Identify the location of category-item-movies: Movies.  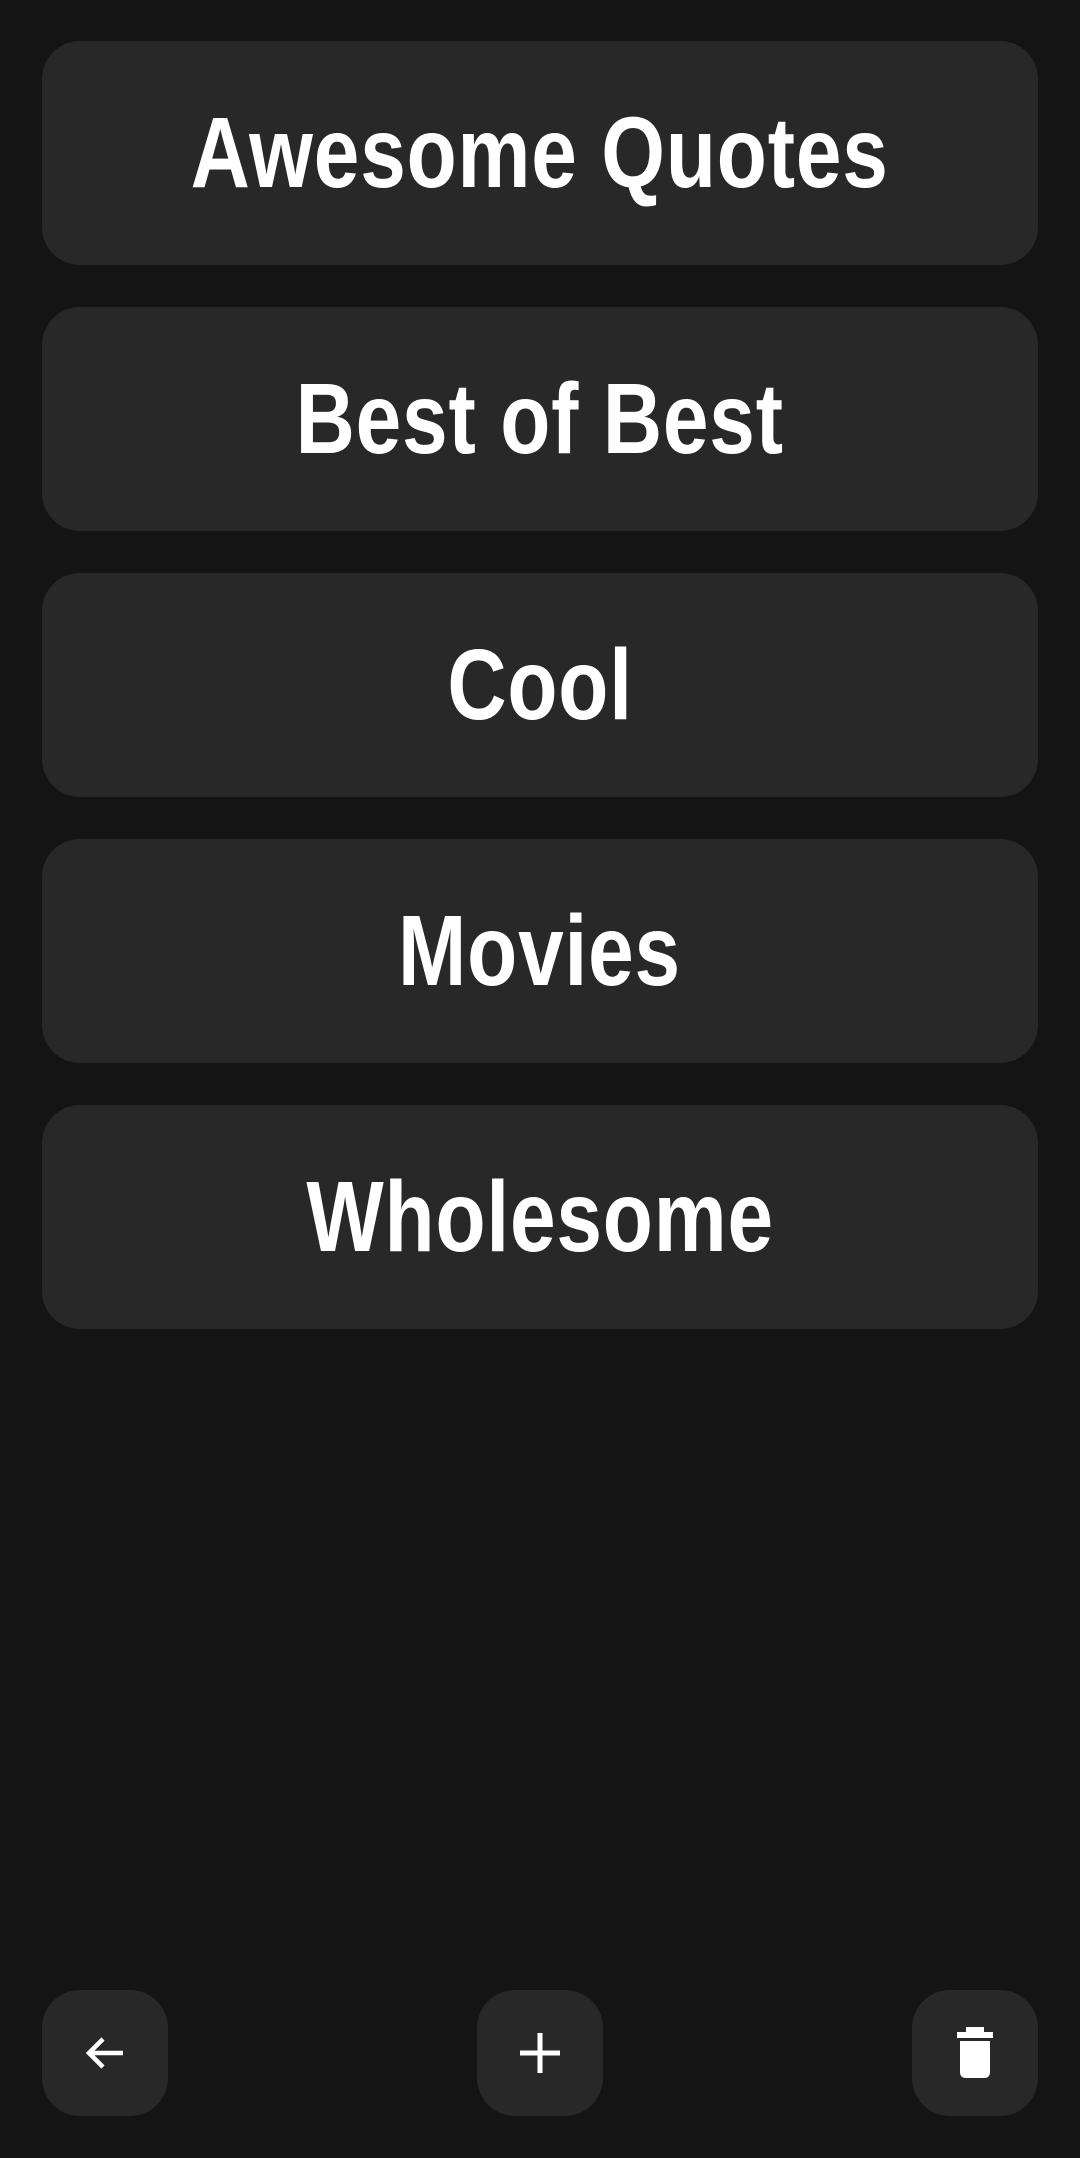
(540, 951).